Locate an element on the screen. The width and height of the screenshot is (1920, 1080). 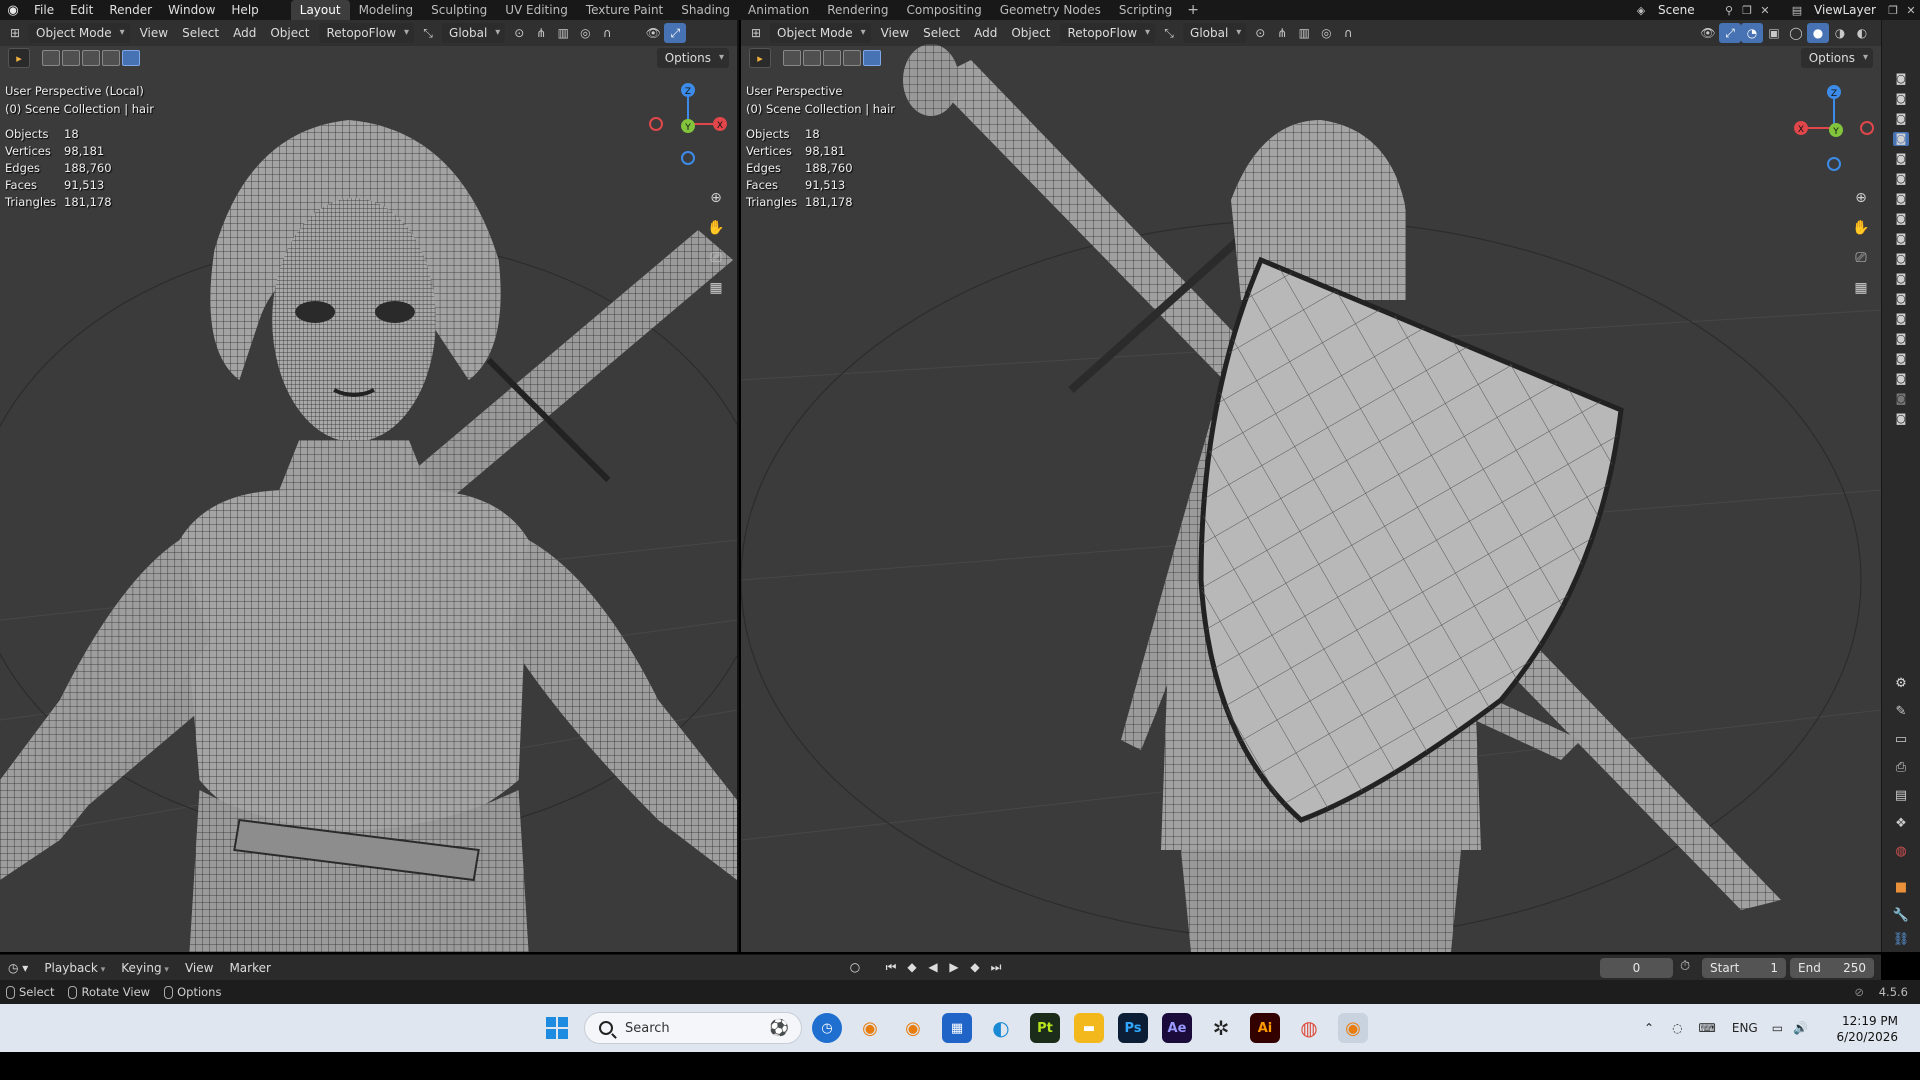
network-icon: ▭ is located at coordinates (1777, 1028).